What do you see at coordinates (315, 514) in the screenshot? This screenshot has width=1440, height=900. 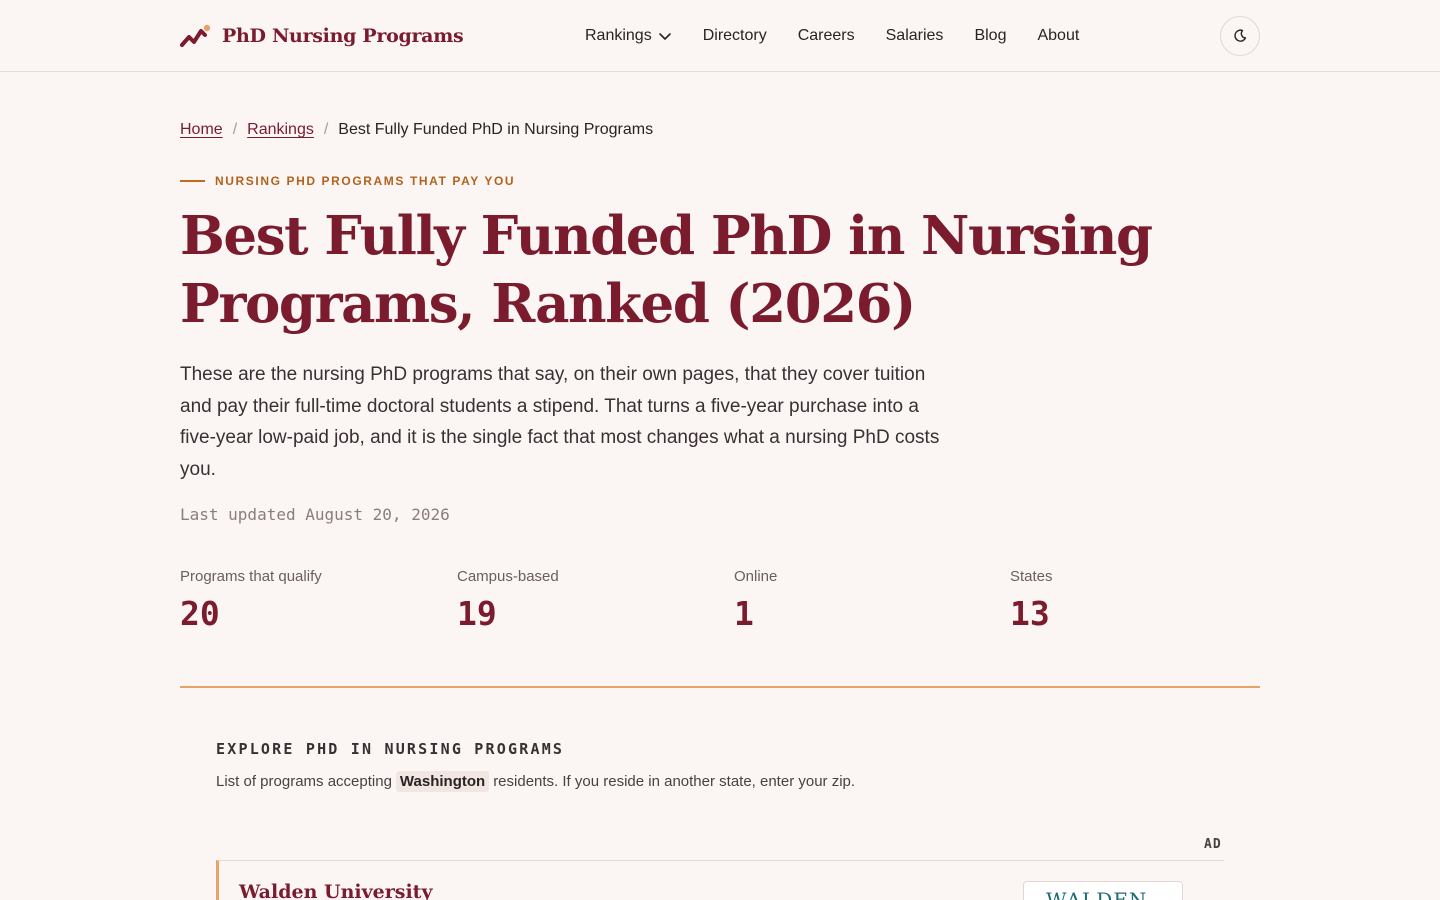 I see `last-updated: Last updated August 20, 2026` at bounding box center [315, 514].